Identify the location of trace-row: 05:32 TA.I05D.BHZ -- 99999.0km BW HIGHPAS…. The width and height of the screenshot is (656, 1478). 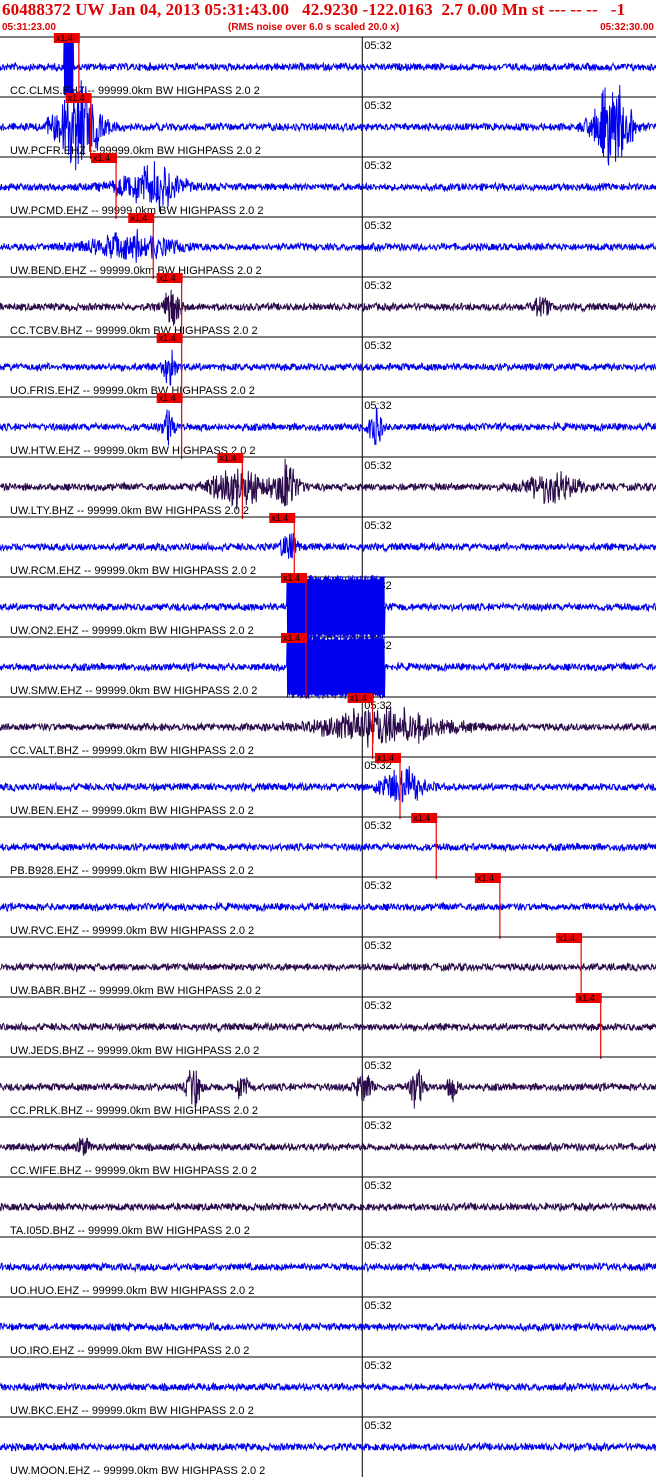
(328, 1206).